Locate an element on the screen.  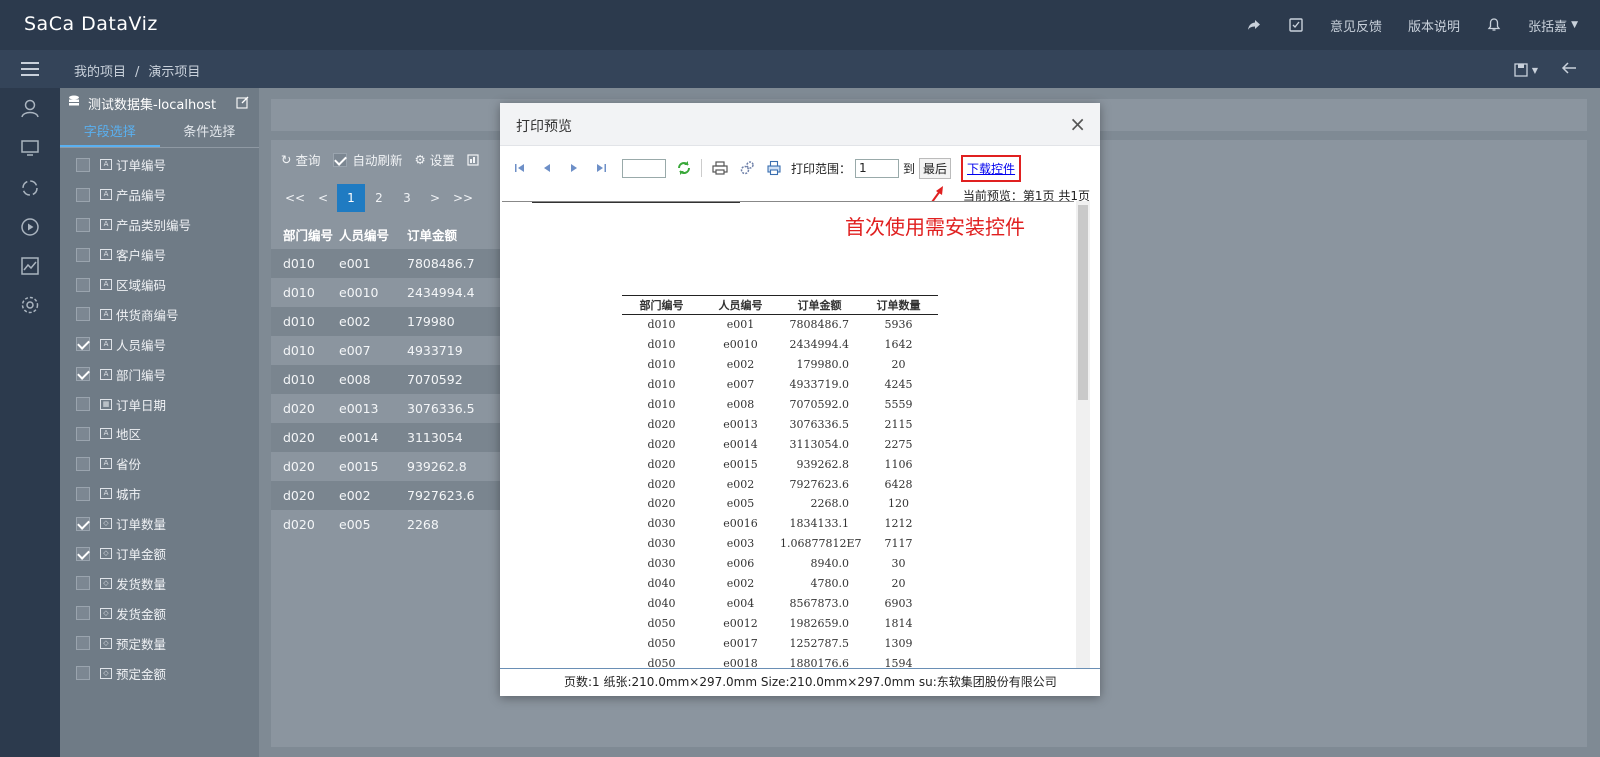
field-item: A 部门编号 is located at coordinates (159, 374).